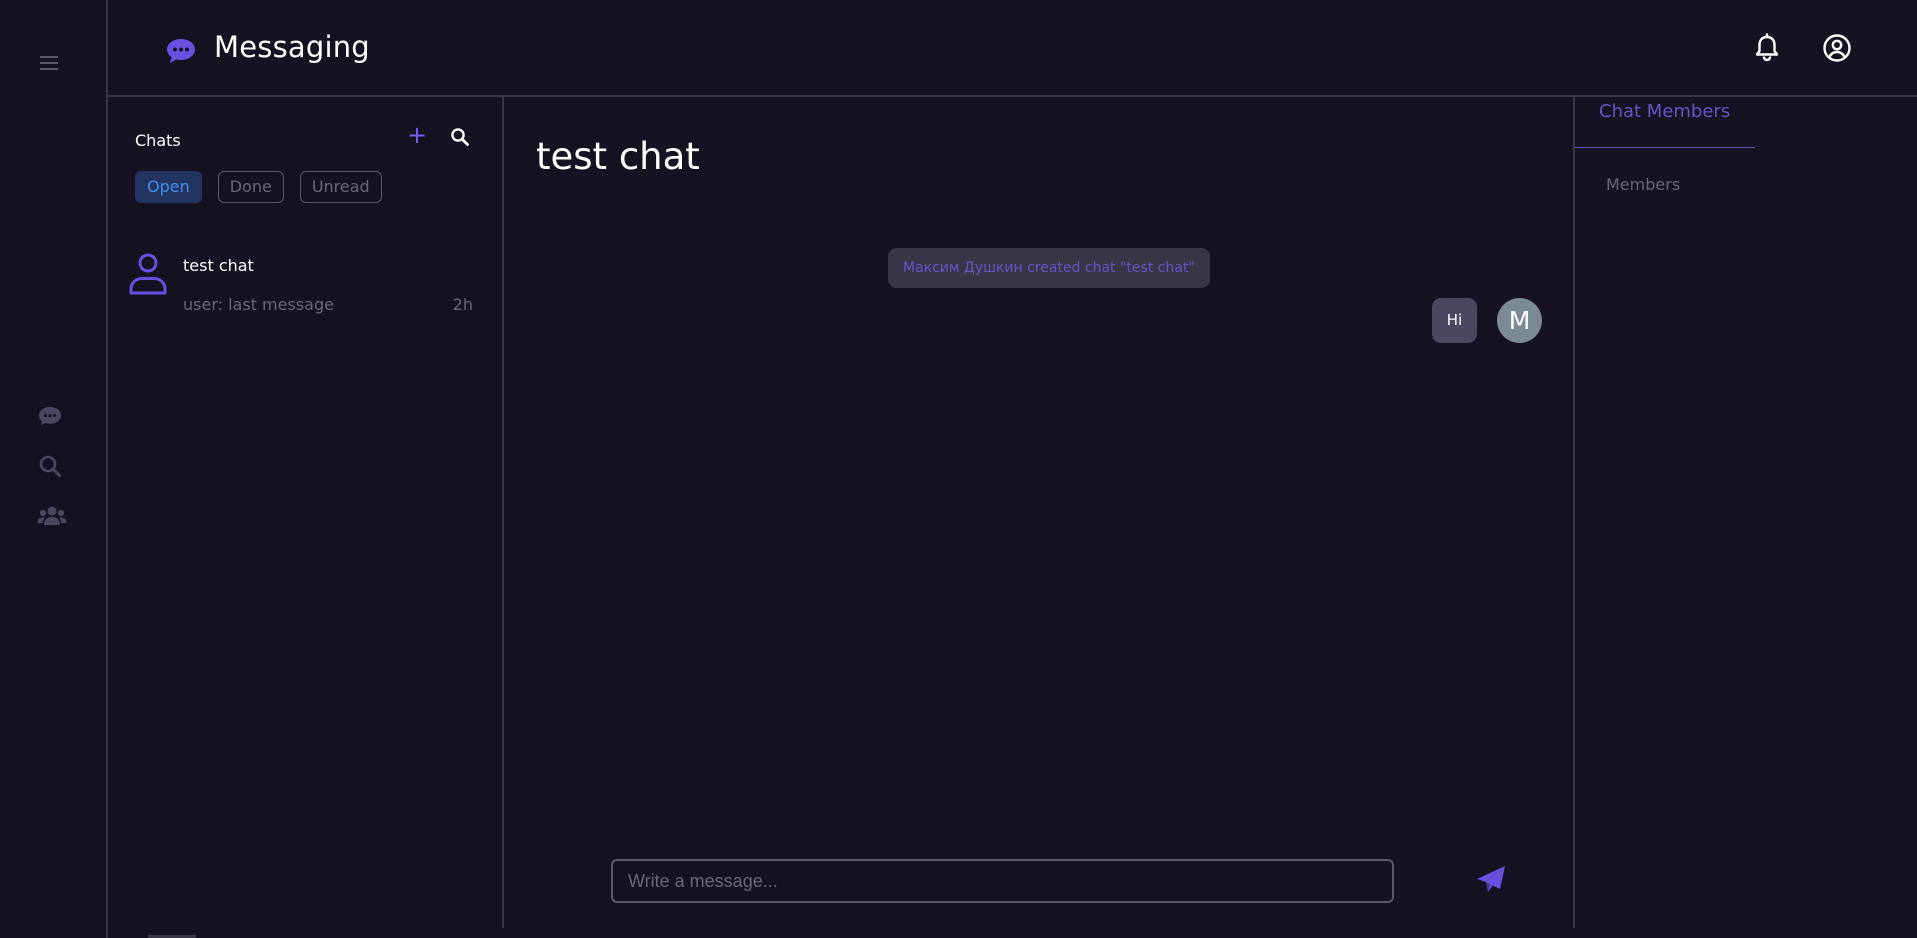  What do you see at coordinates (340, 187) in the screenshot?
I see `filter-unread: Unread` at bounding box center [340, 187].